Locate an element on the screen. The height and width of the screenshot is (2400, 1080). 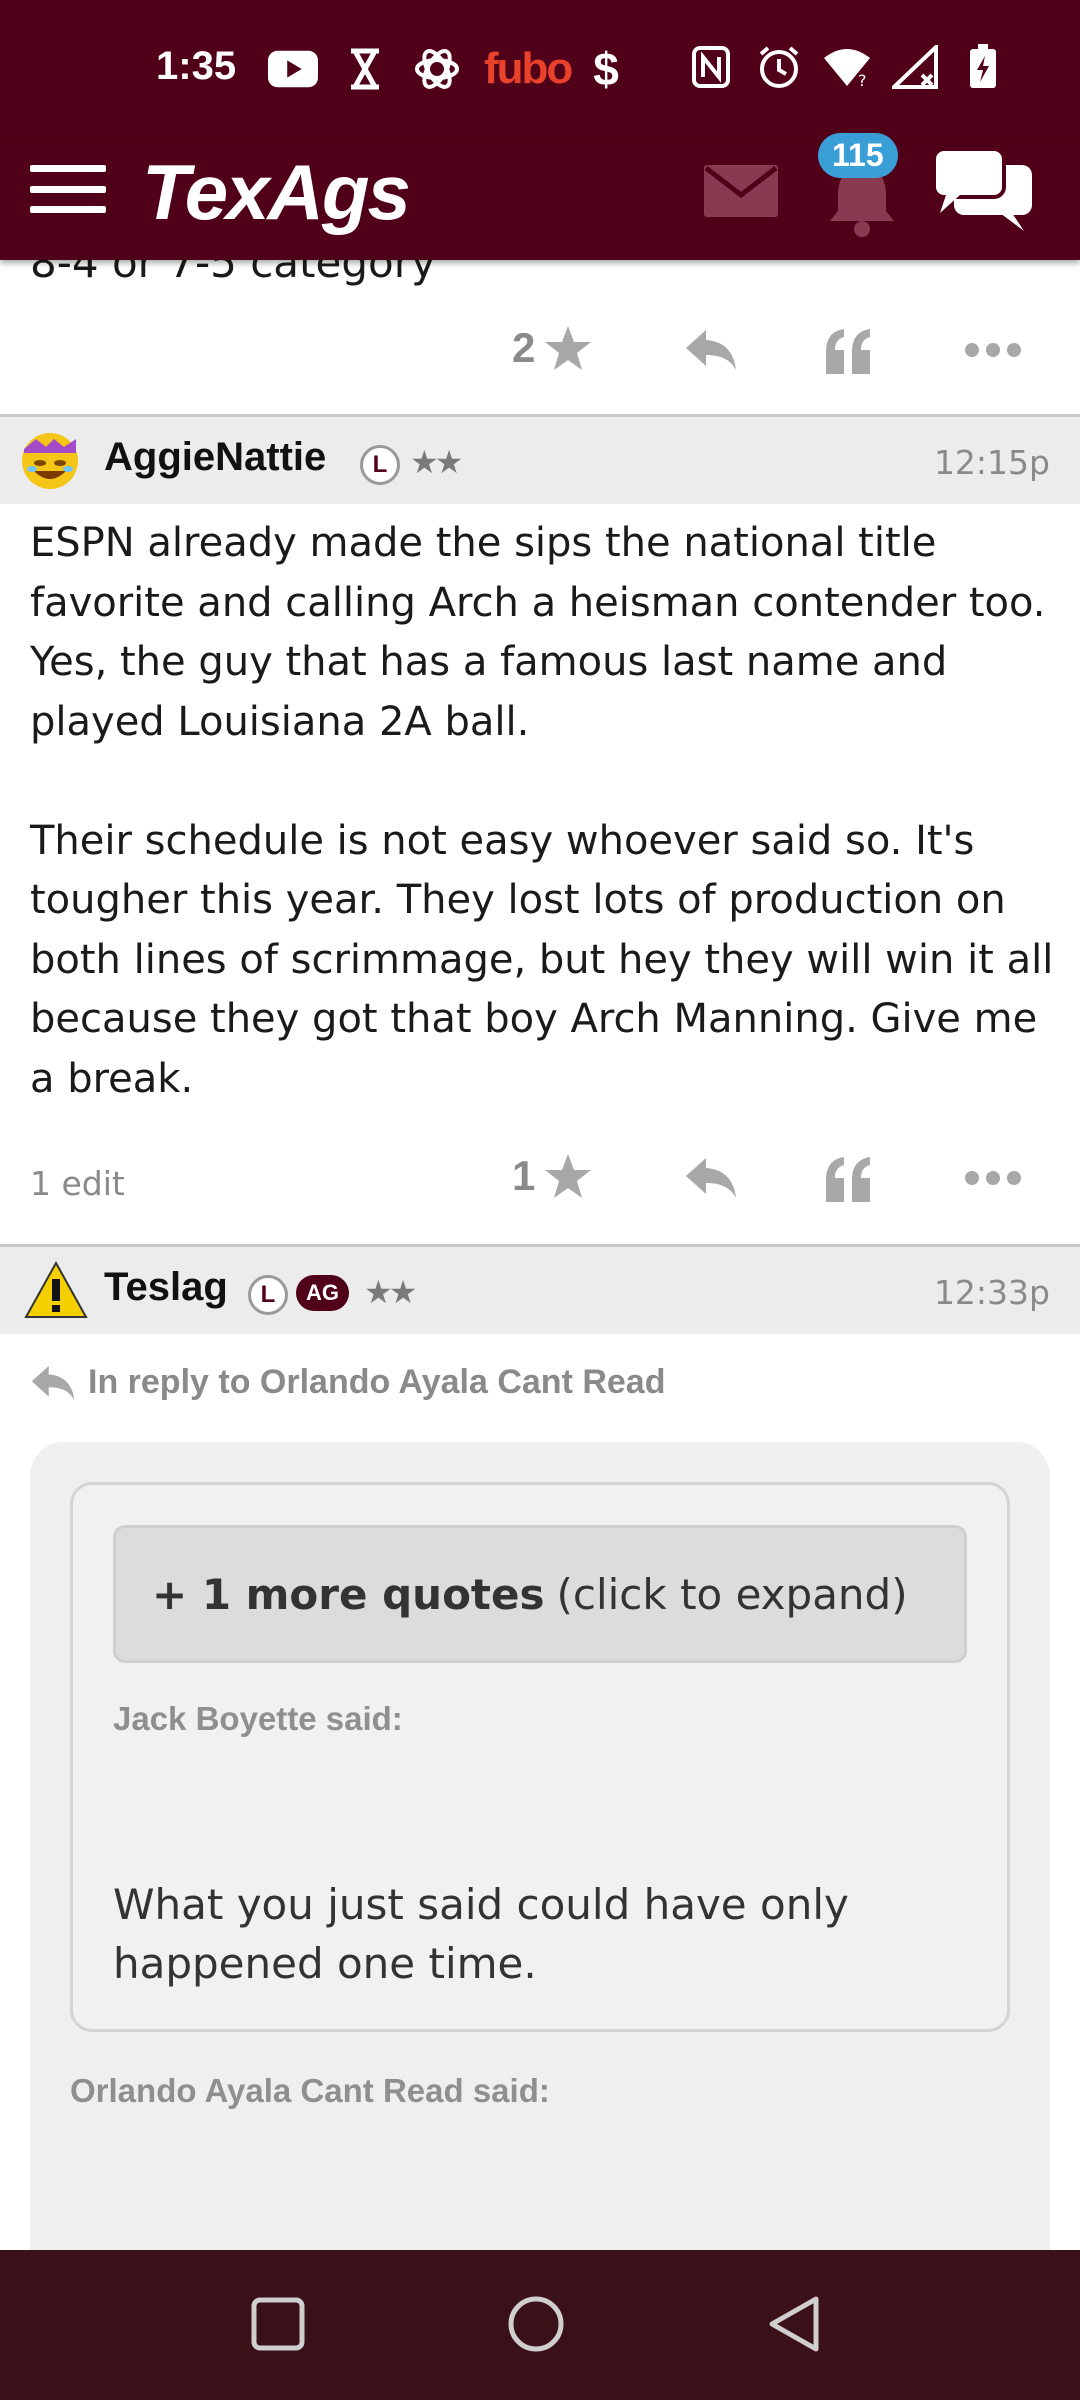
edit-note: 1 edit is located at coordinates (77, 1183).